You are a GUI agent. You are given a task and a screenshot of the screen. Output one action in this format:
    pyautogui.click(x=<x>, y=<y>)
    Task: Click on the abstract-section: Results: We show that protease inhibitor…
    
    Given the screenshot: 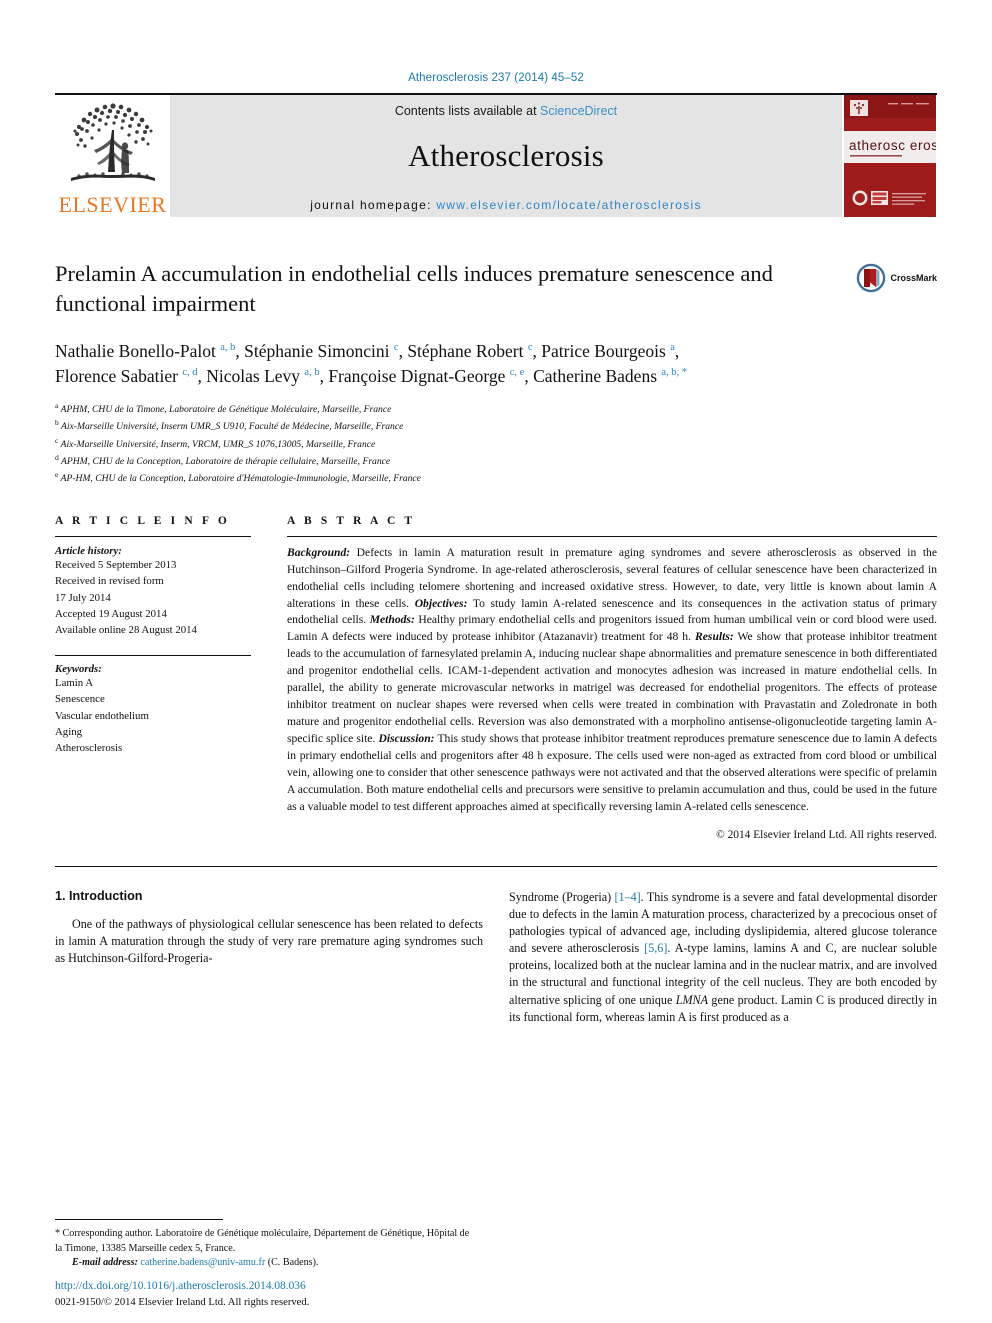 What is the action you would take?
    pyautogui.click(x=612, y=687)
    